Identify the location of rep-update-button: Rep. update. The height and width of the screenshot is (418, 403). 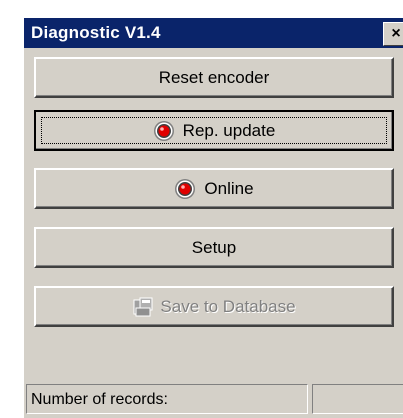
(214, 130).